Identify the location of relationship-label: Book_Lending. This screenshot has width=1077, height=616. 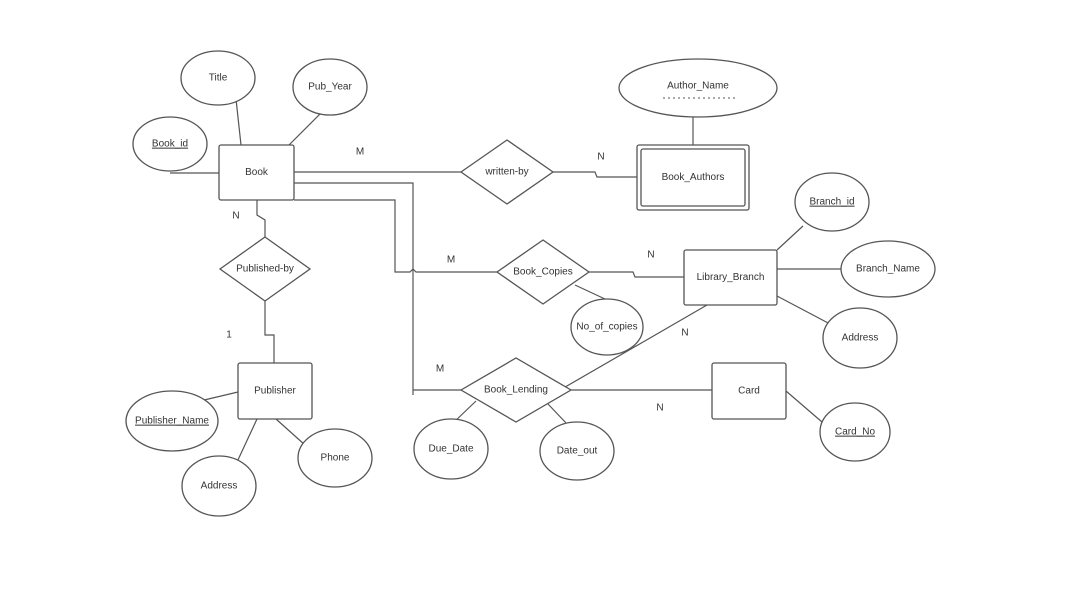
(516, 390).